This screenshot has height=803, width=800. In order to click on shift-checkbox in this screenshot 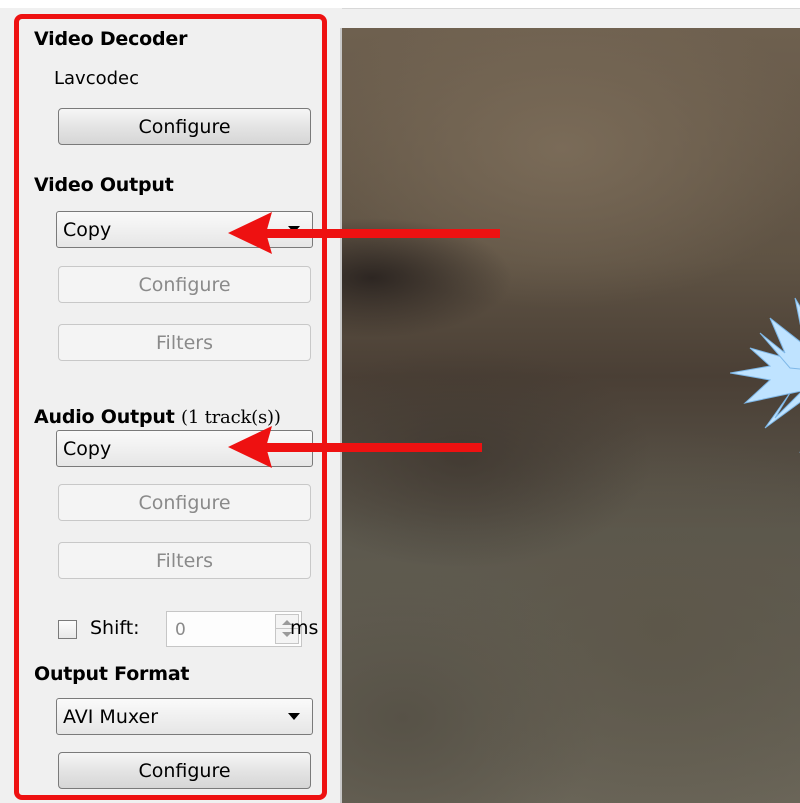, I will do `click(67, 629)`.